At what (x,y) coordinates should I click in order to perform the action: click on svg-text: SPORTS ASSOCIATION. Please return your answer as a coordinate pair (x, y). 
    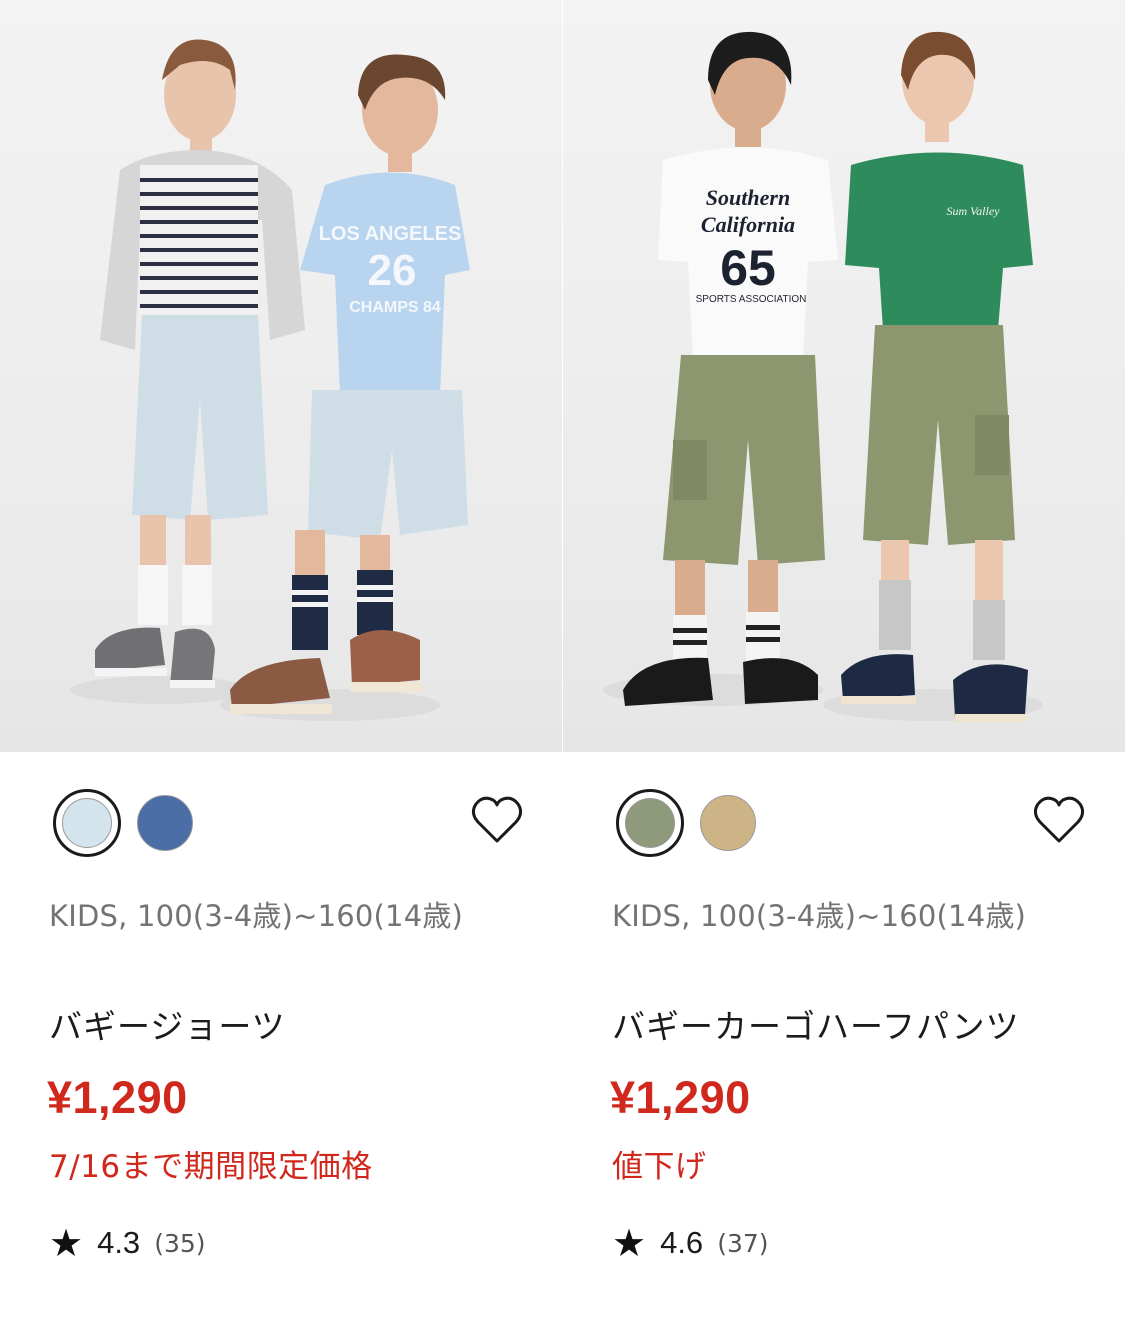
    Looking at the image, I should click on (751, 299).